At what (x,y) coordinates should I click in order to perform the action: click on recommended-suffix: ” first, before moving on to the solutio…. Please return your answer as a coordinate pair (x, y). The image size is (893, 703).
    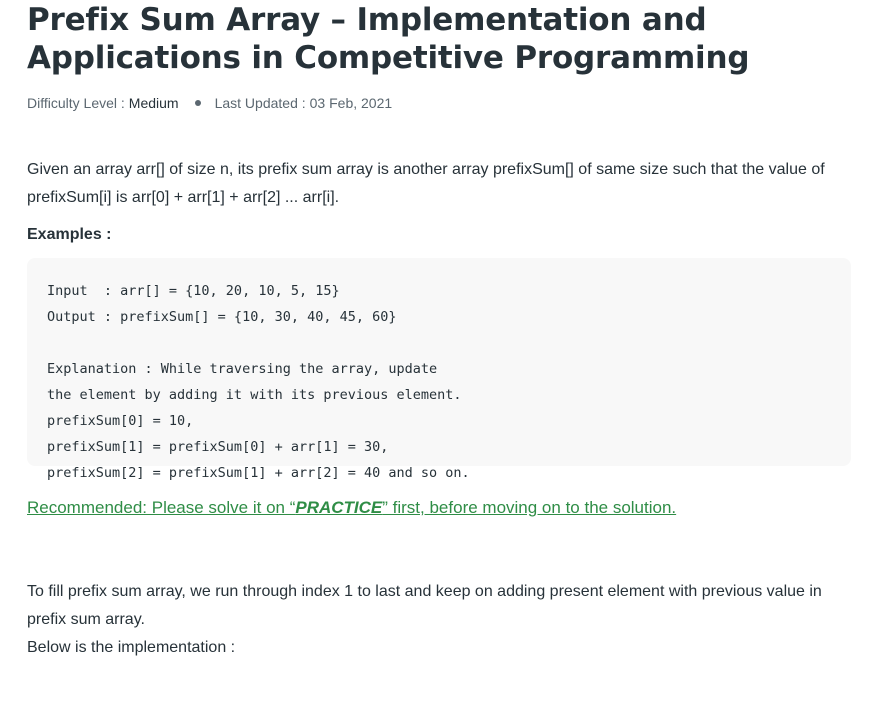
    Looking at the image, I should click on (529, 507).